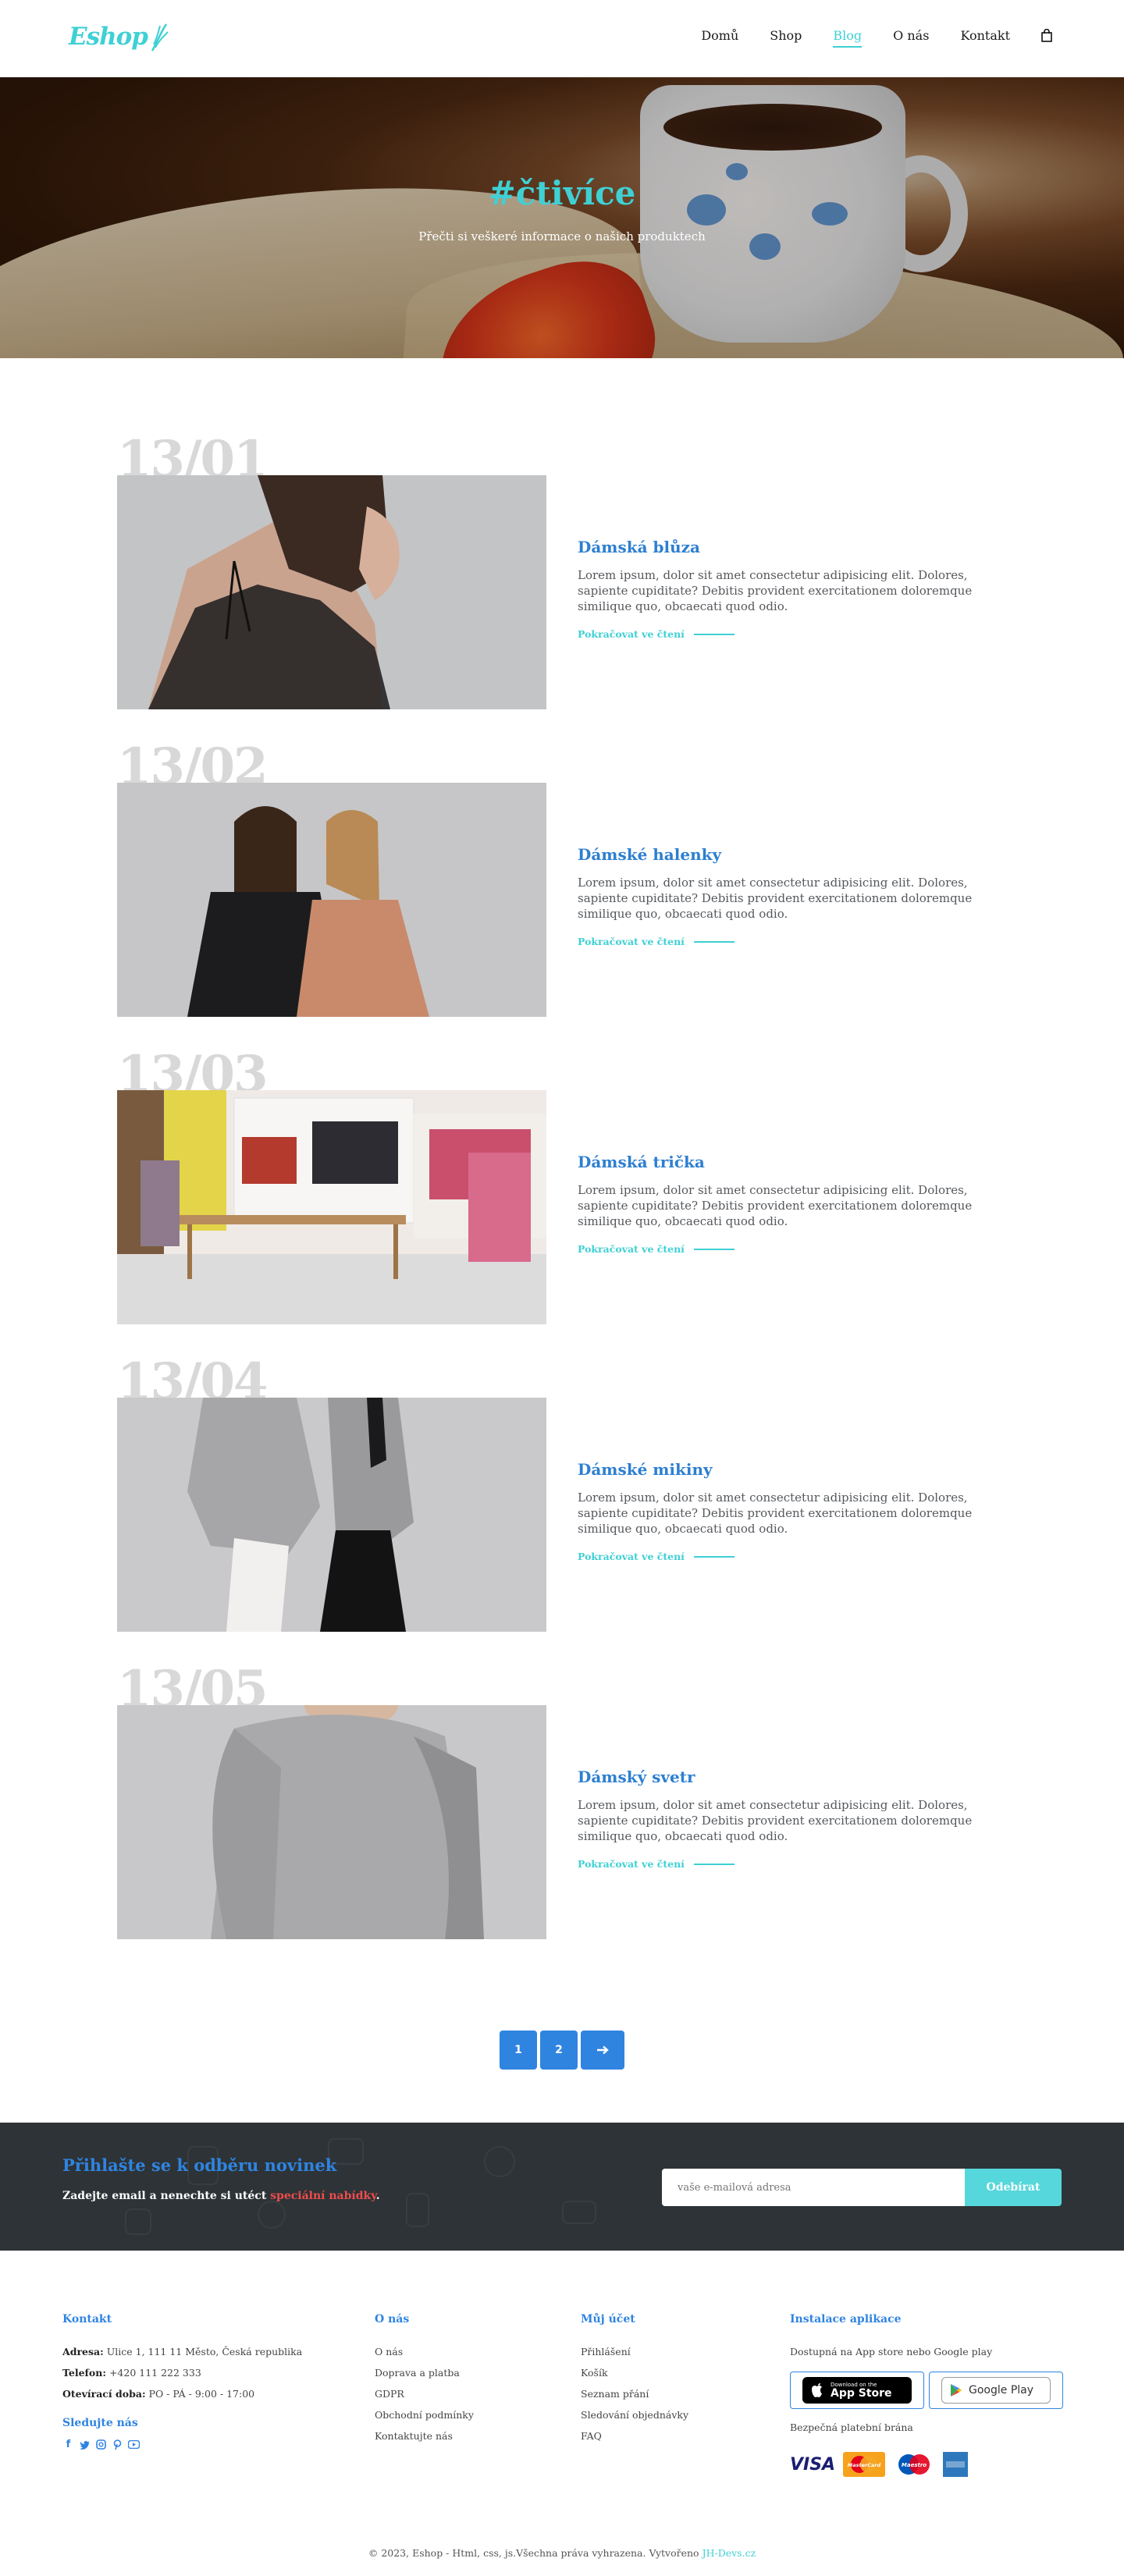 The image size is (1124, 2576). Describe the element at coordinates (635, 2435) in the screenshot. I see `footer-link: FAQ` at that location.